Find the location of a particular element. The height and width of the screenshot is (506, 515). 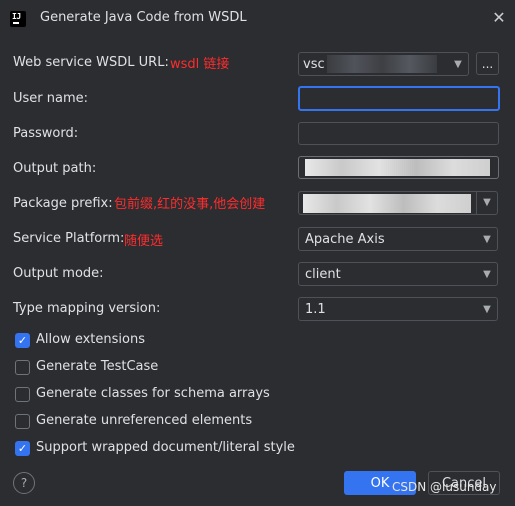

user-name-input is located at coordinates (399, 98).